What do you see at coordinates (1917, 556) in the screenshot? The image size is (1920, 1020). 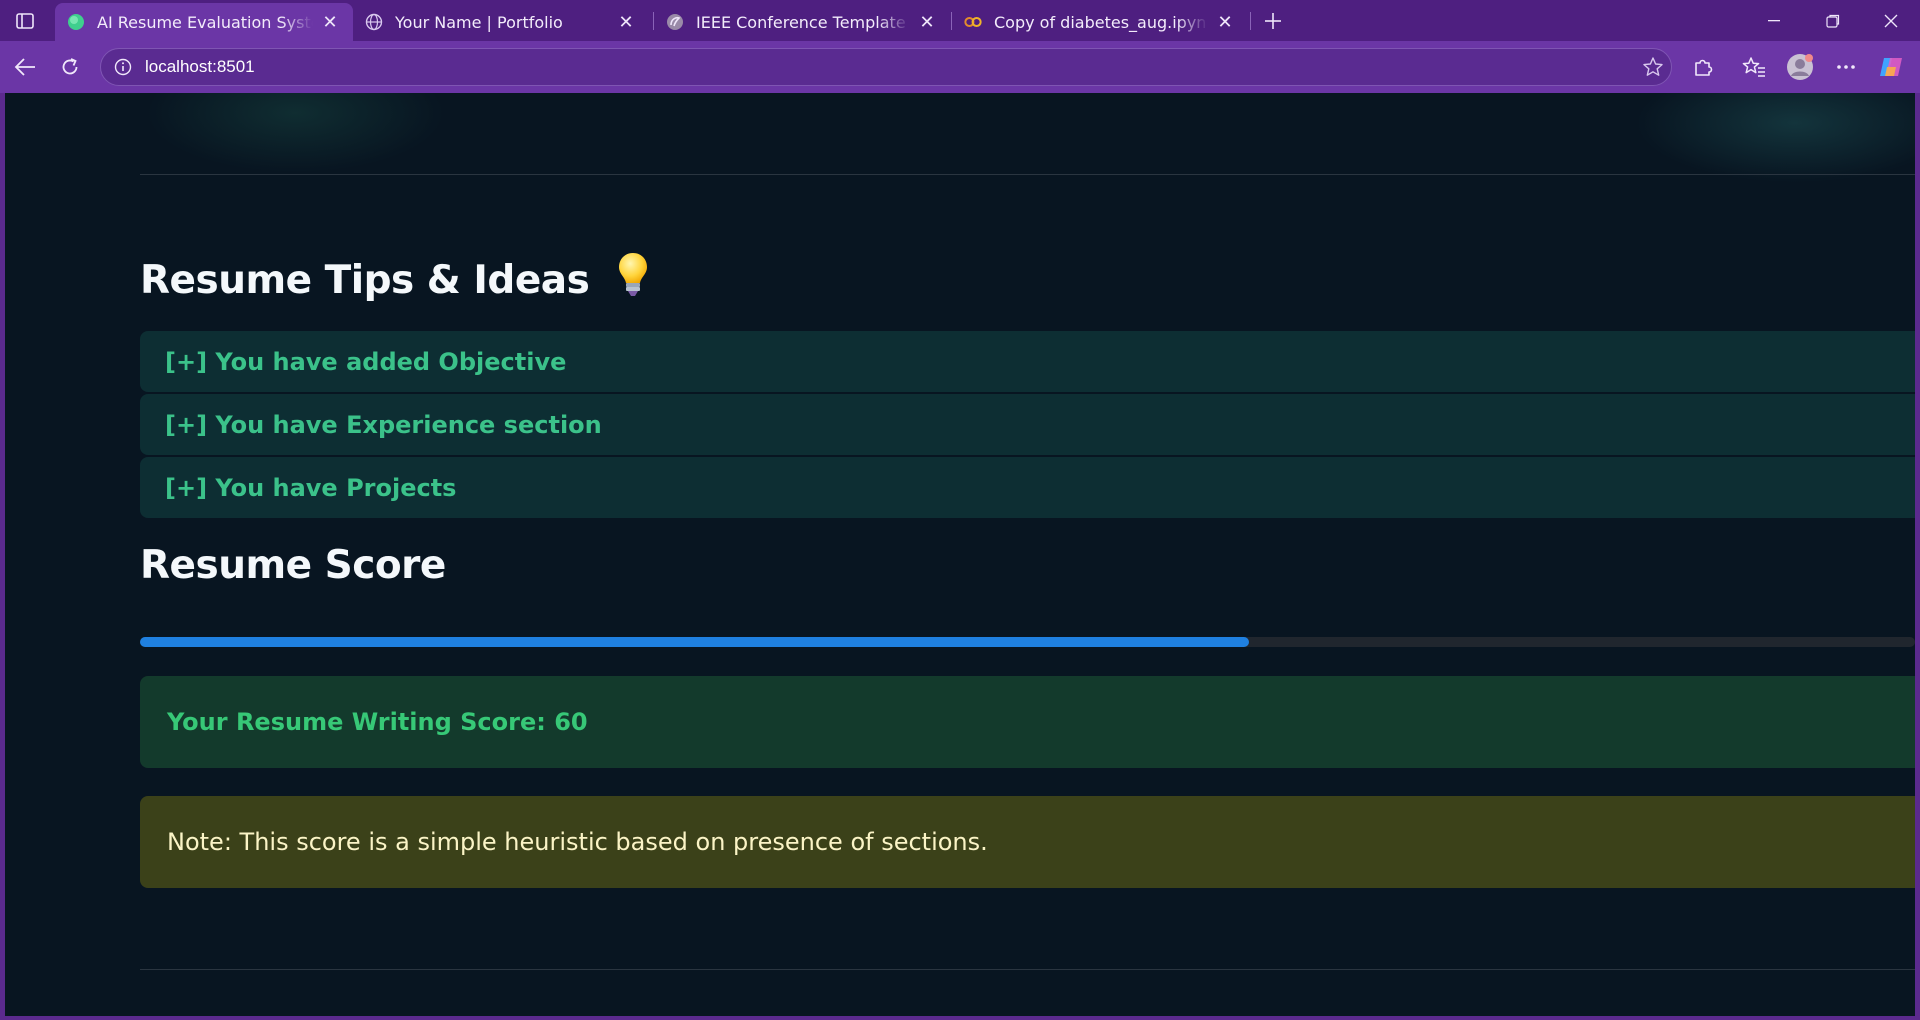 I see `window-frame` at bounding box center [1917, 556].